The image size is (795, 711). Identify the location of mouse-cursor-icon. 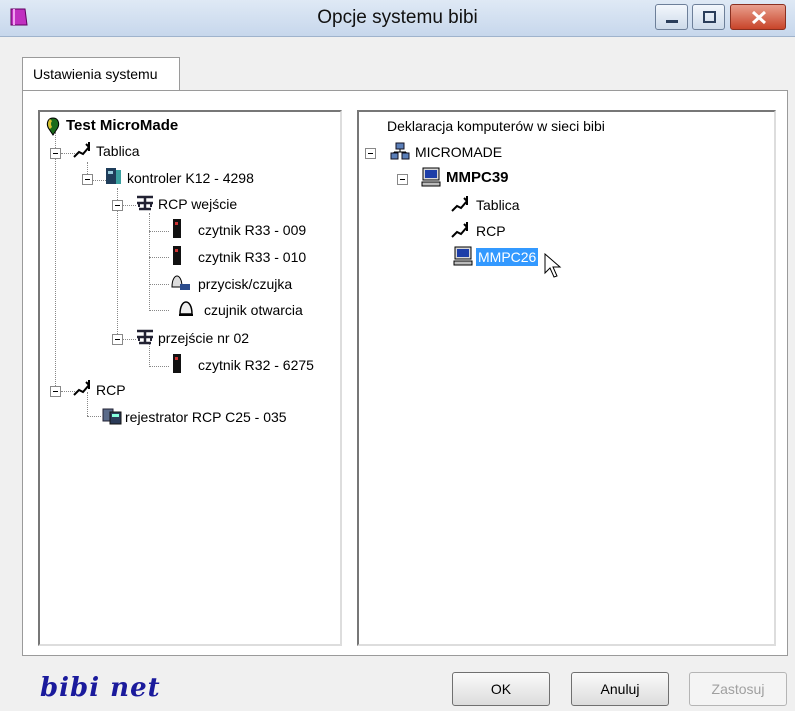
(553, 265).